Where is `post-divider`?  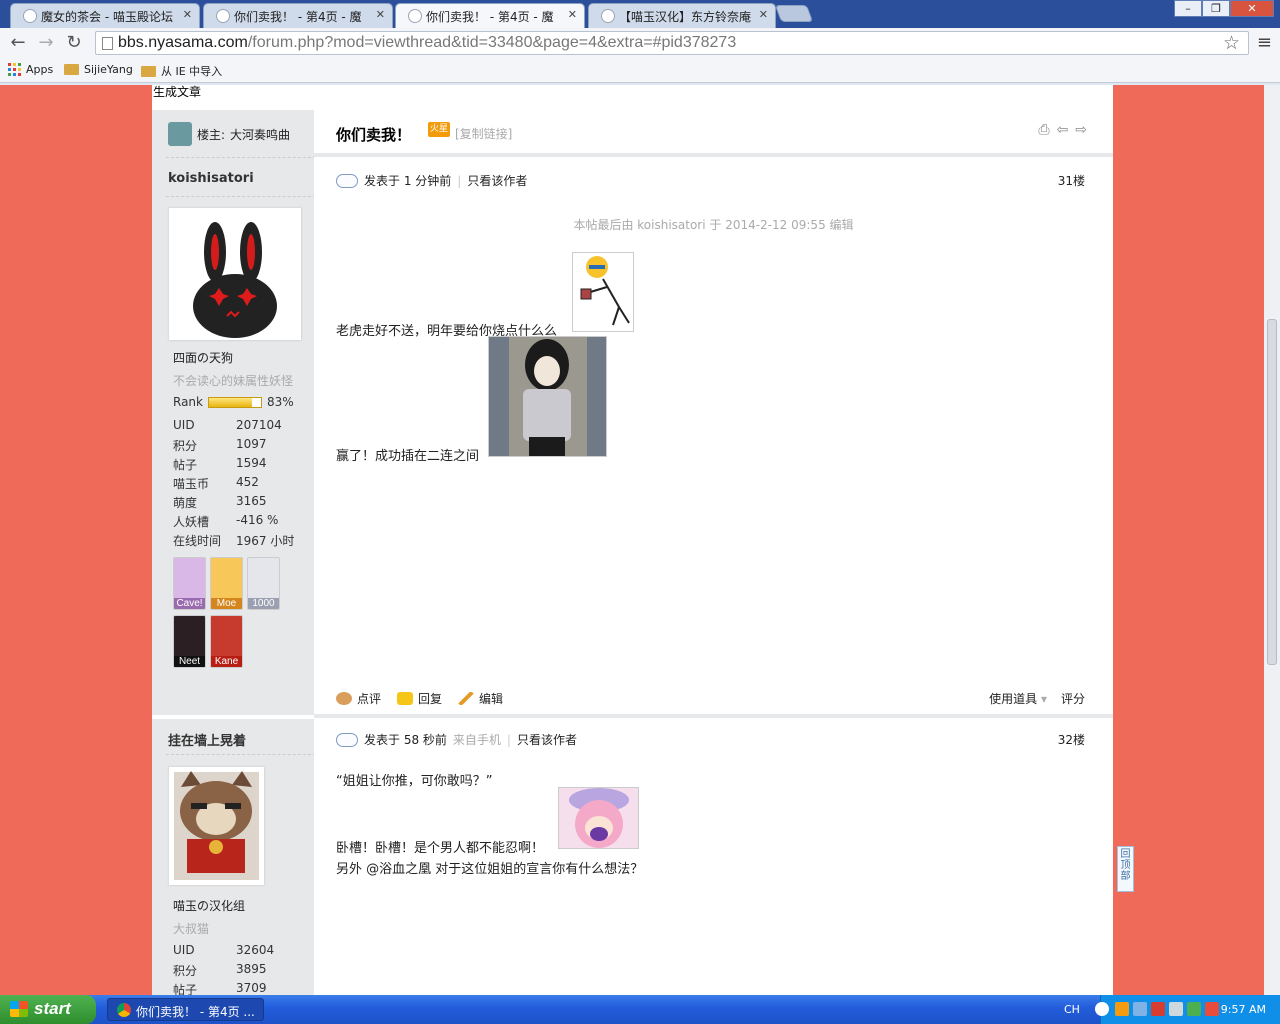 post-divider is located at coordinates (713, 716).